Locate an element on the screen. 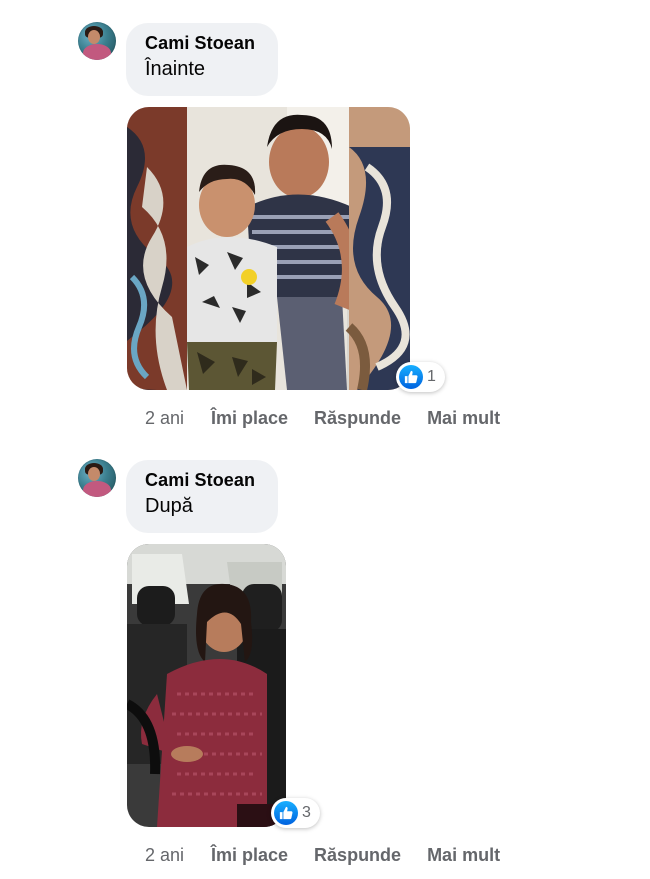 The width and height of the screenshot is (650, 879). photo-before-image is located at coordinates (268, 248).